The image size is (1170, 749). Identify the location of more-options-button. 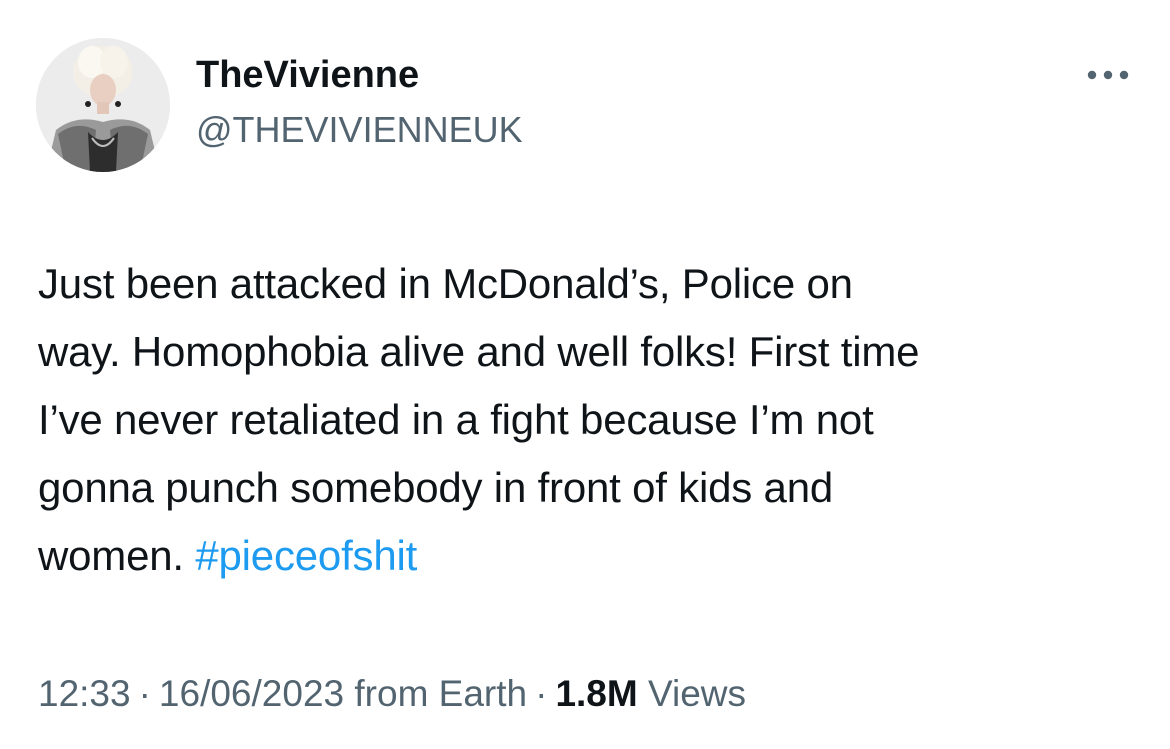
(1108, 75).